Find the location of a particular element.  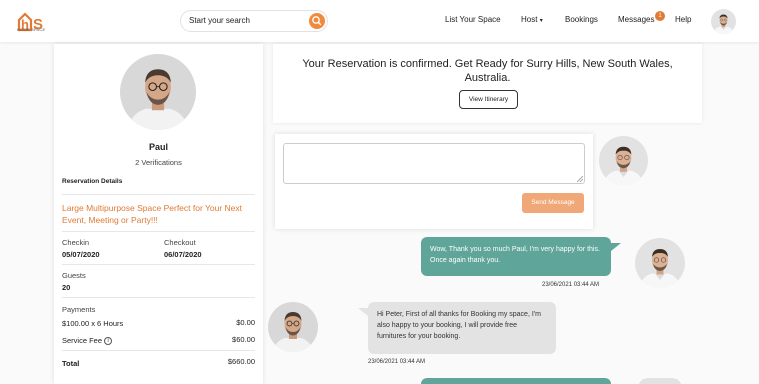

sender-avatar is located at coordinates (660, 263).